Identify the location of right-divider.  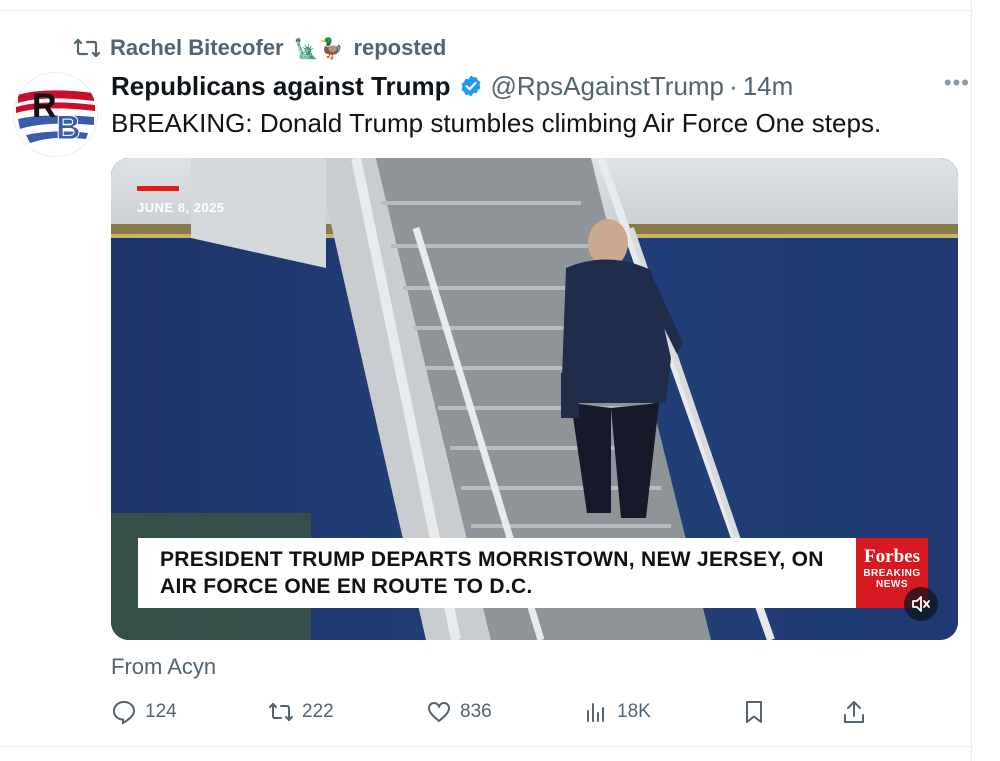
(971, 380).